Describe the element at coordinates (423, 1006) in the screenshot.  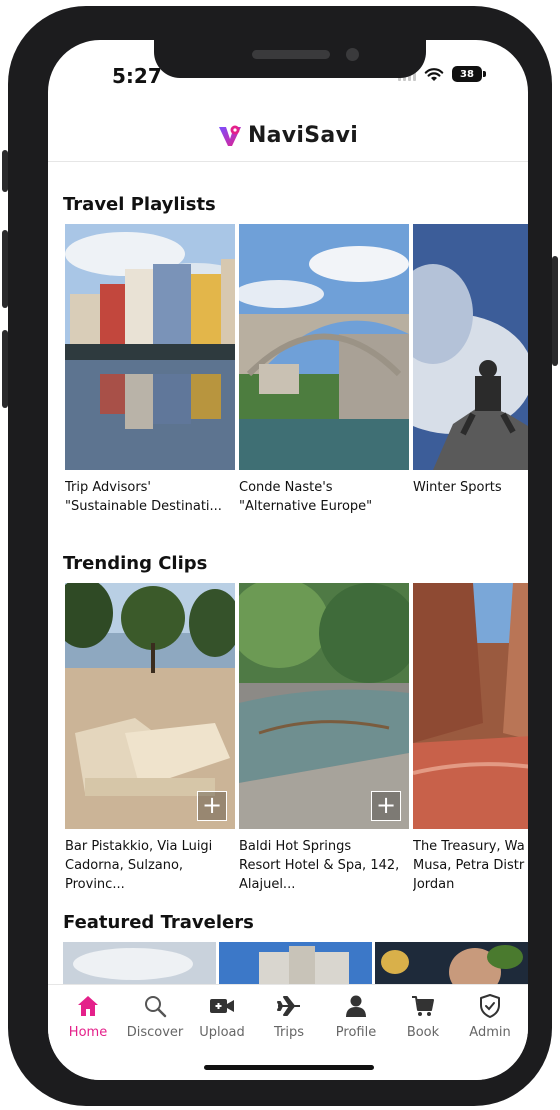
I see `cart-icon` at that location.